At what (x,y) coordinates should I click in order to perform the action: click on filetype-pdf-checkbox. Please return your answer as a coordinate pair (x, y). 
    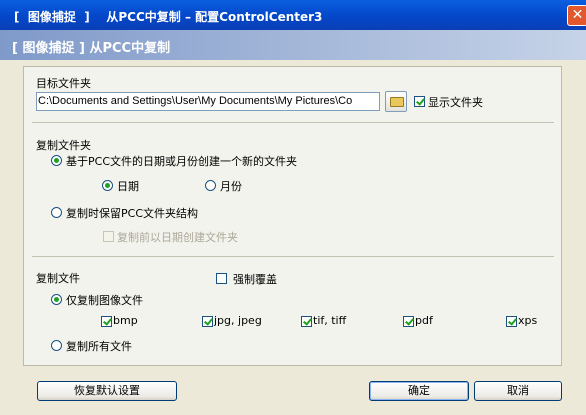
    Looking at the image, I should click on (408, 321).